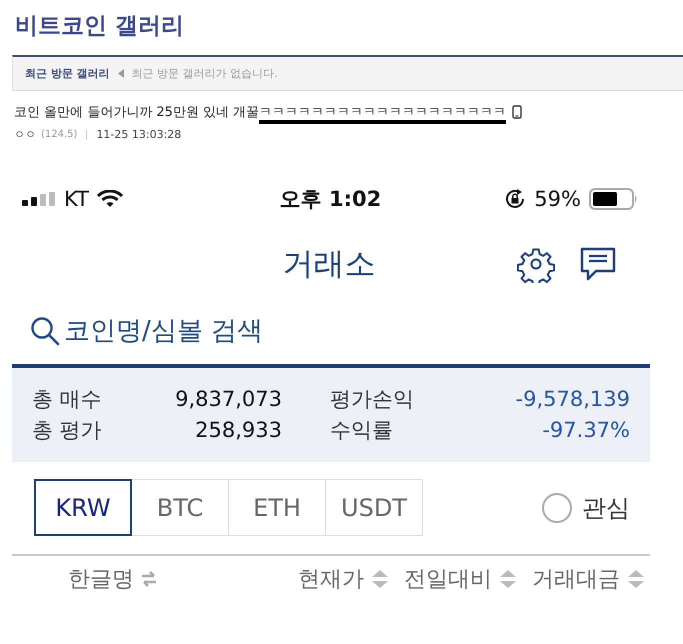  What do you see at coordinates (576, 579) in the screenshot?
I see `column-header: 거래대금` at bounding box center [576, 579].